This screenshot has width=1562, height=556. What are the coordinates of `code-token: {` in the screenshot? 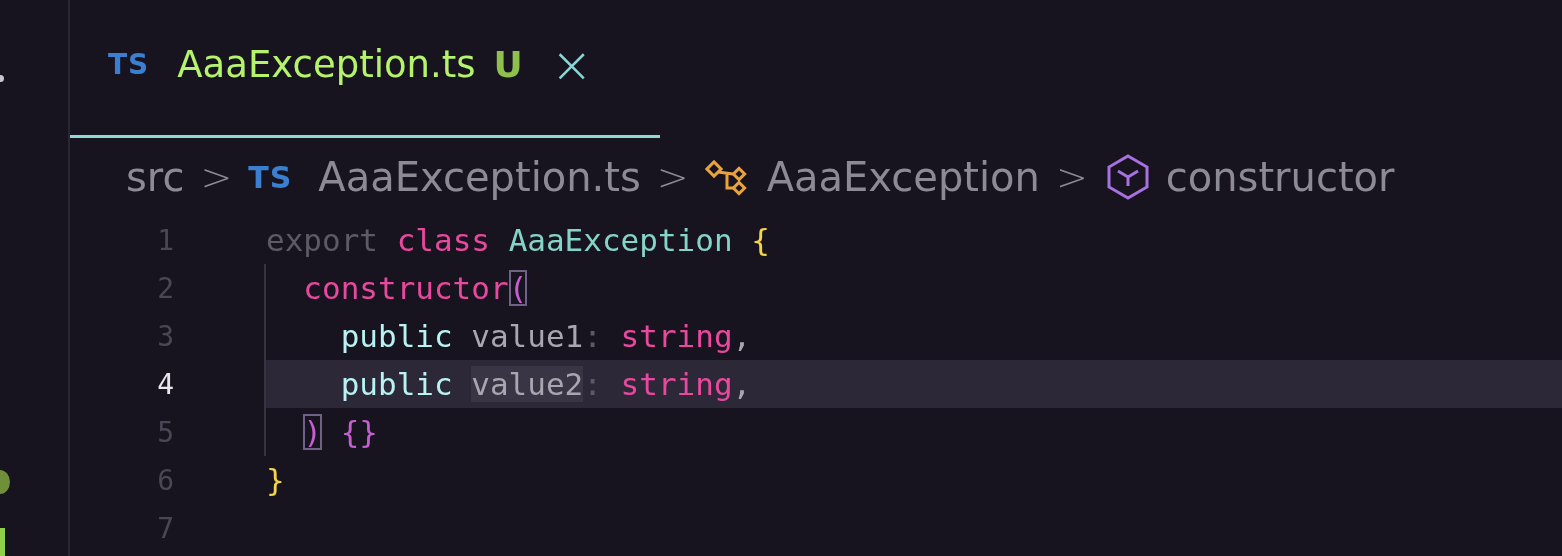 It's located at (760, 240).